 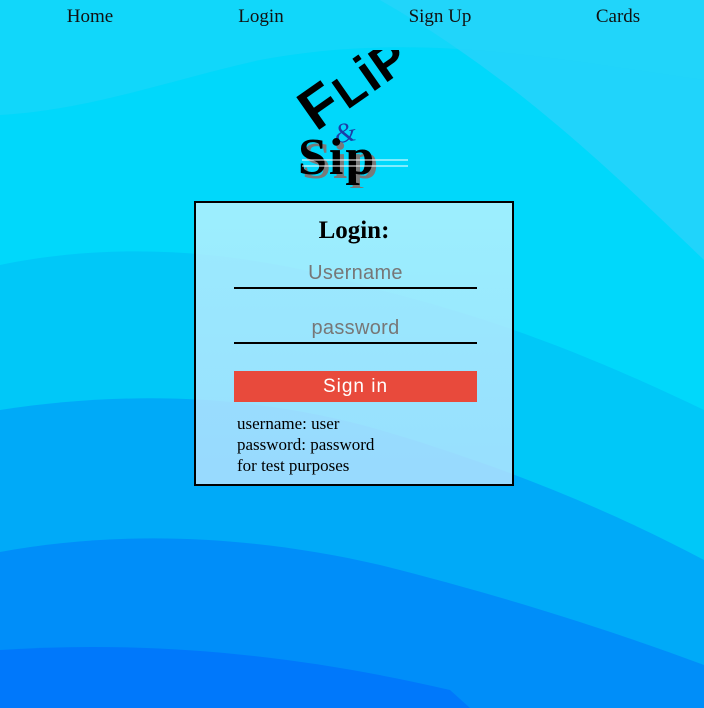 What do you see at coordinates (440, 17) in the screenshot?
I see `nav-link-sign-up: Sign Up` at bounding box center [440, 17].